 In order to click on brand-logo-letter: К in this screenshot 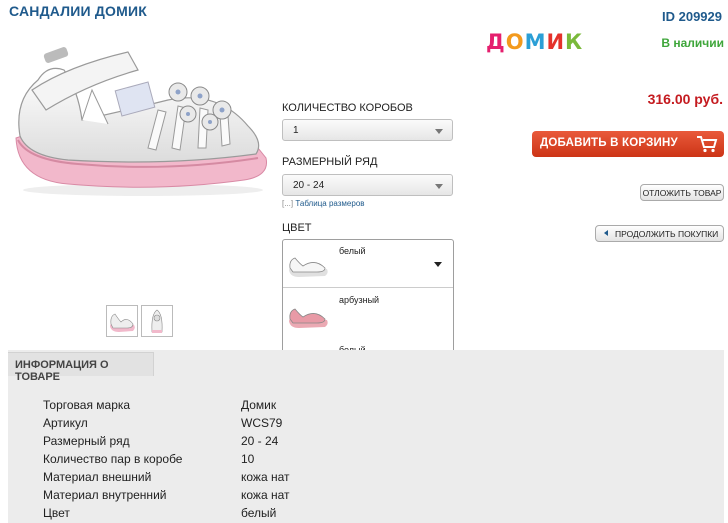, I will do `click(574, 42)`.